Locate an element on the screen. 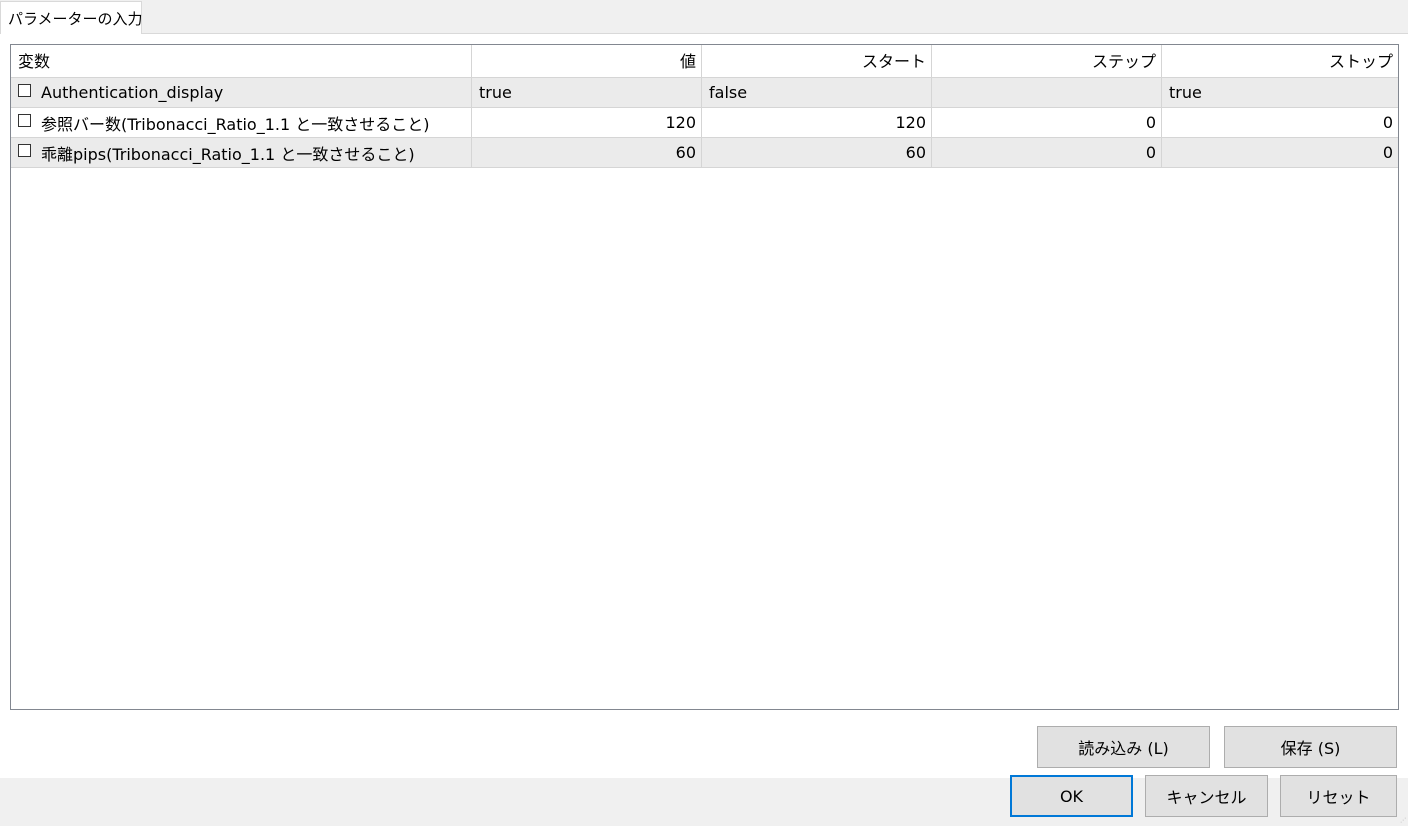 The height and width of the screenshot is (826, 1408). table-row: Authentication_display true false true is located at coordinates (704, 93).